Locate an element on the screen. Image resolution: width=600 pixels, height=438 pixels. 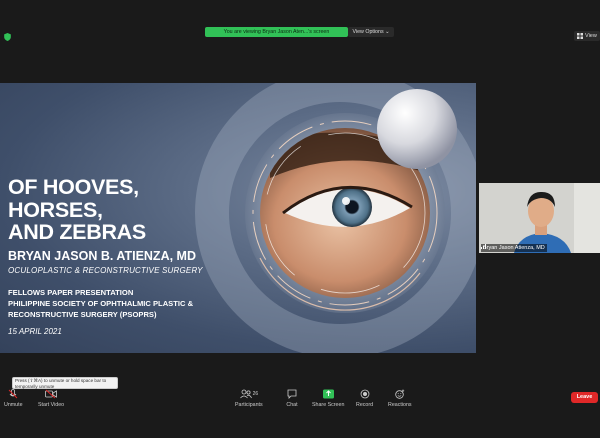
participant-video-tile: Bryan Jason Atienza, MD is located at coordinates (539, 218).